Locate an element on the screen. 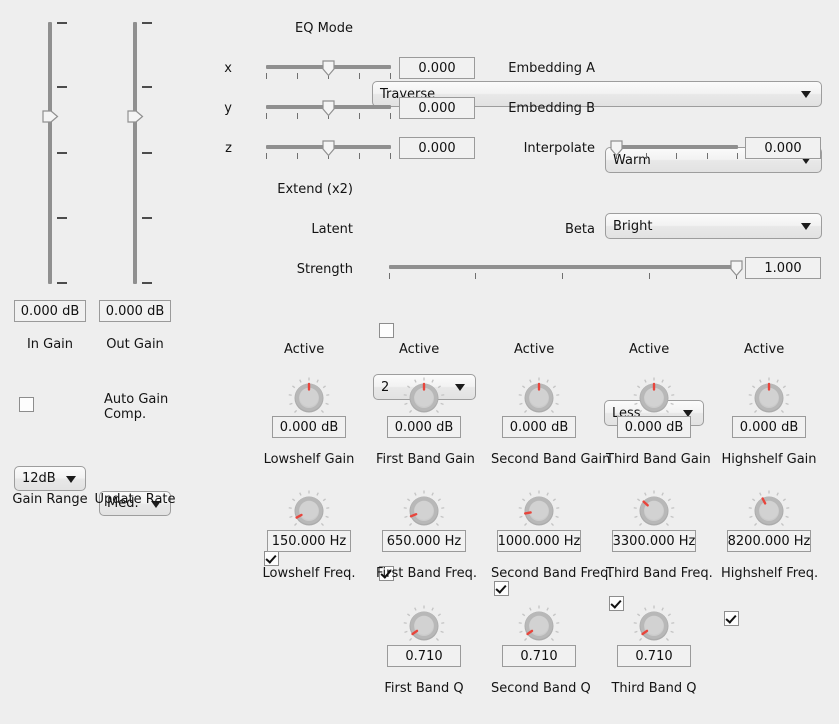  band-1-q-label: First Band Q is located at coordinates (424, 688).